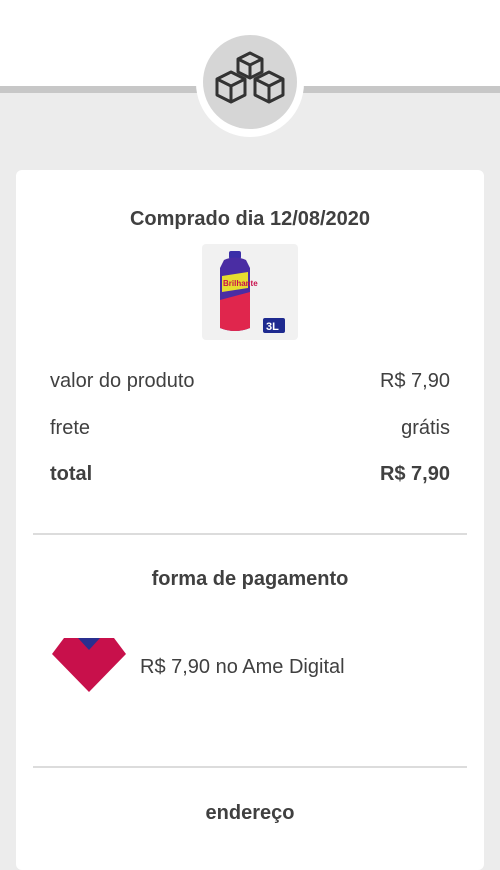 The height and width of the screenshot is (870, 500). What do you see at coordinates (250, 534) in the screenshot?
I see `summary-divider` at bounding box center [250, 534].